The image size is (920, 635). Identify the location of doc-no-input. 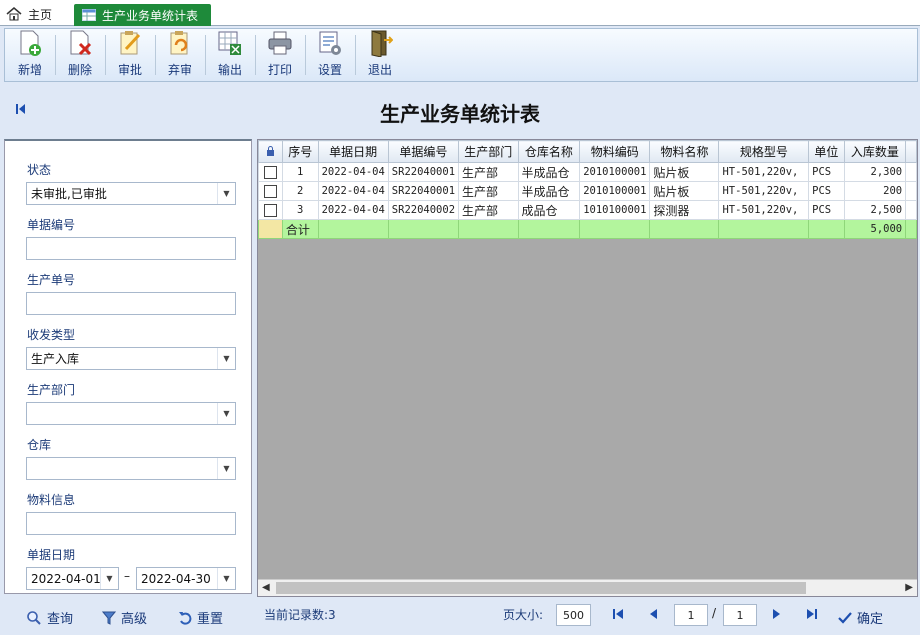
(131, 248).